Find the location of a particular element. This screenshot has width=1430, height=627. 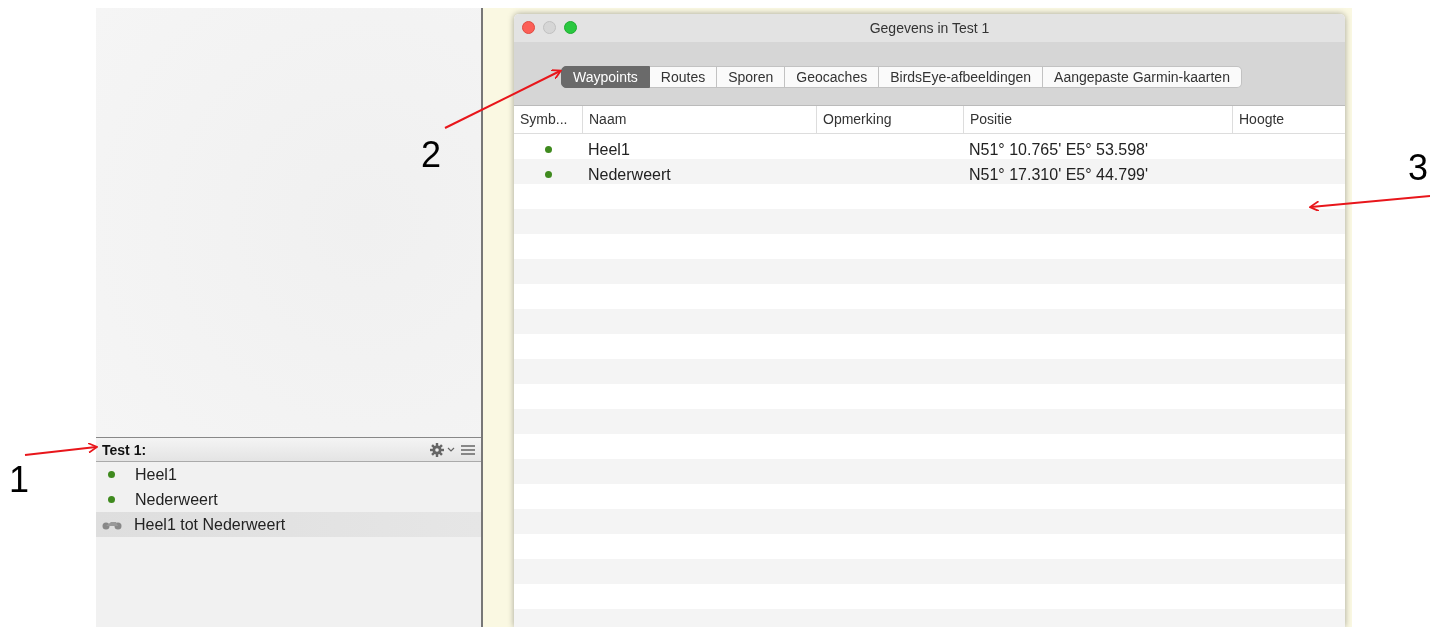

column-header: Opmerking is located at coordinates (889, 119).